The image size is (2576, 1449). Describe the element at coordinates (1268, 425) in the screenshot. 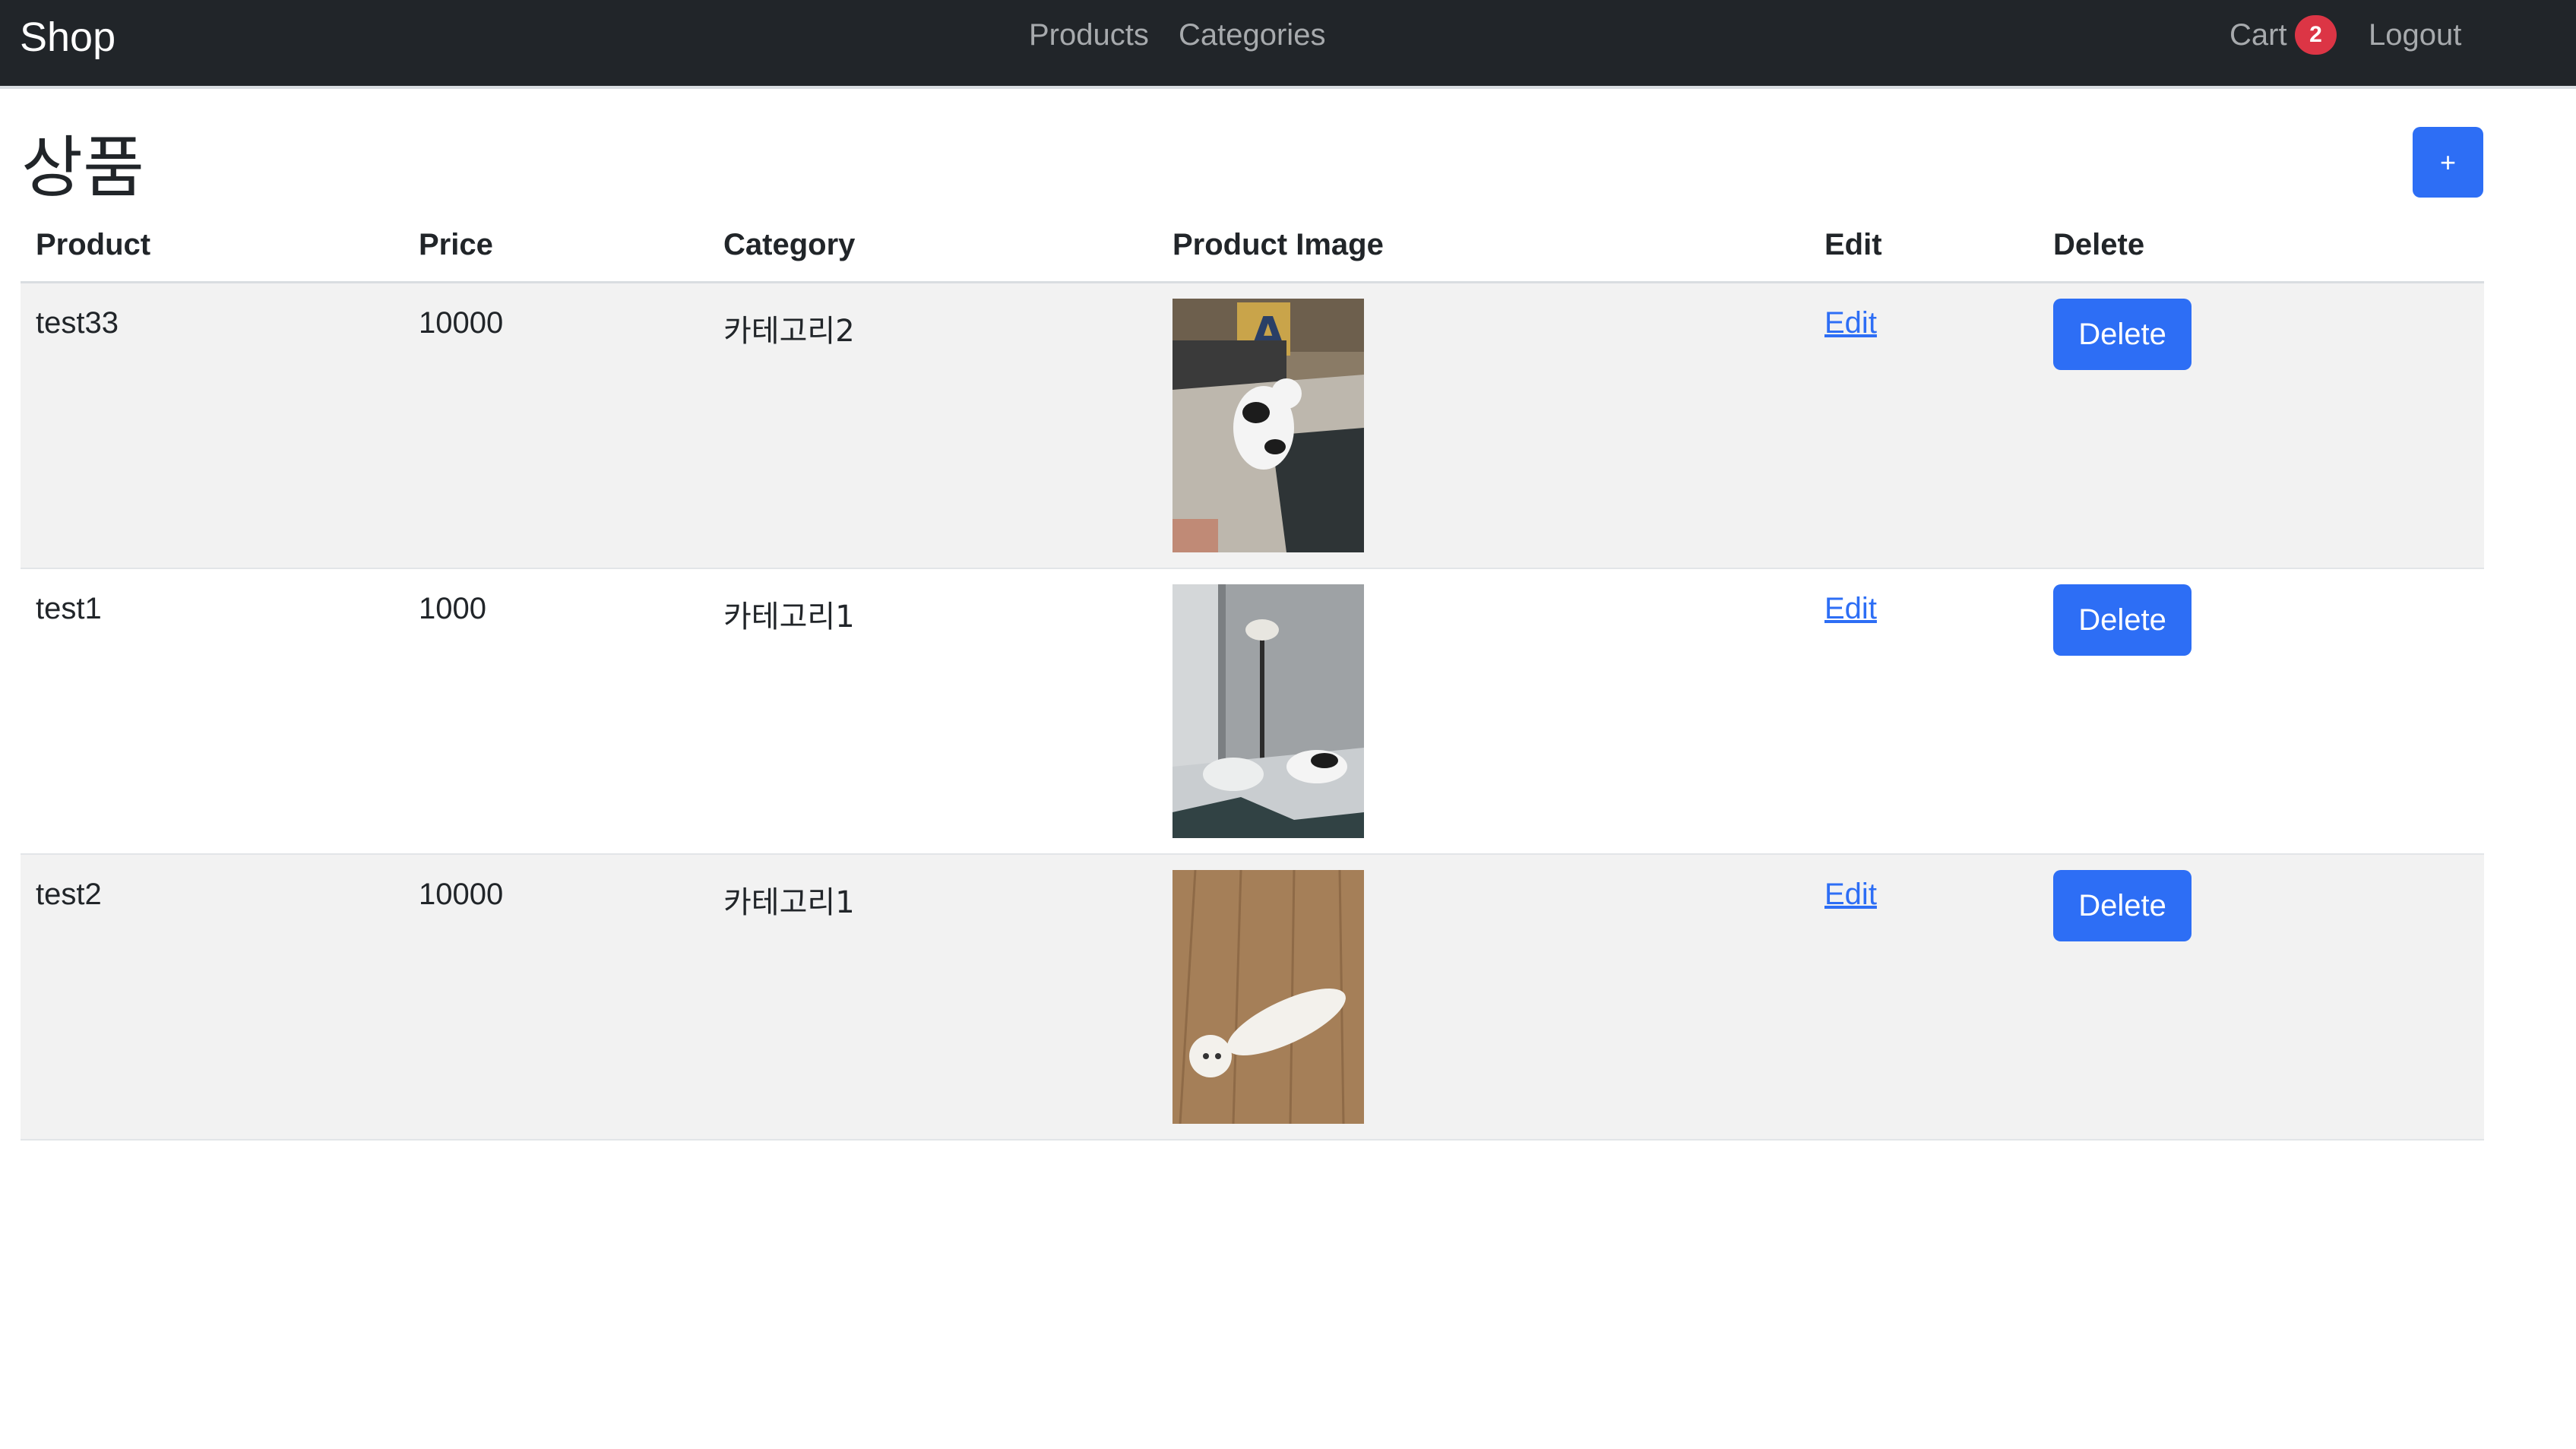

I see `product-image: A` at that location.